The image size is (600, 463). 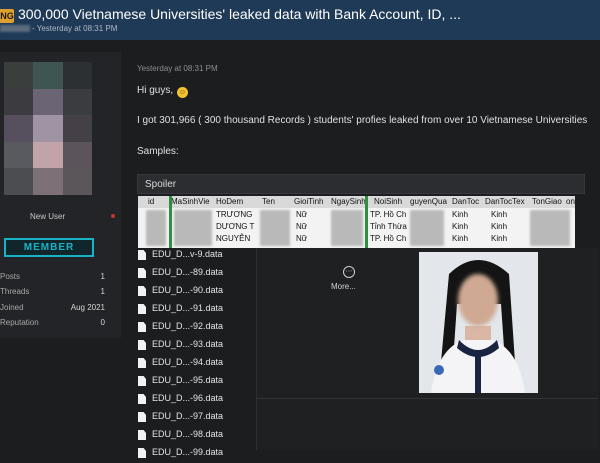 What do you see at coordinates (188, 344) in the screenshot?
I see `attachment-filename: EDU_D...-93.data` at bounding box center [188, 344].